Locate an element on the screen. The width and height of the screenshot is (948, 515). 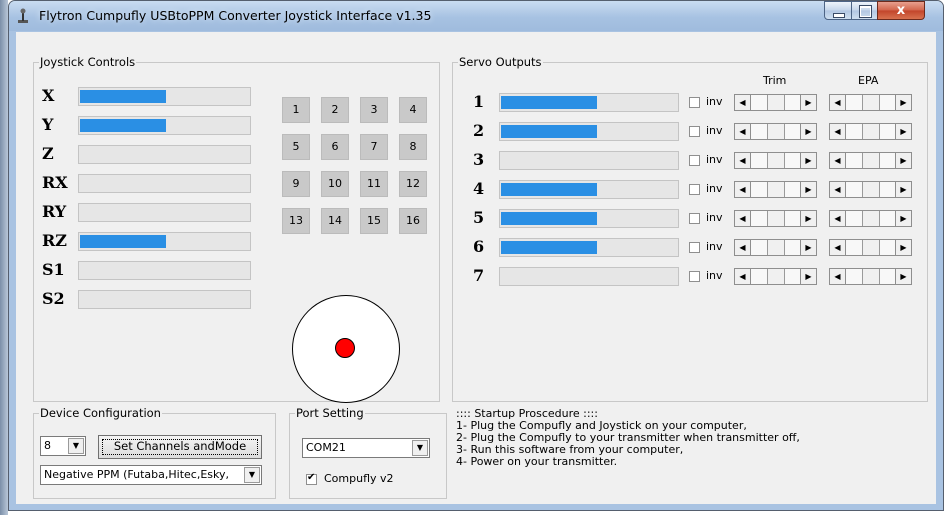
minimize-button is located at coordinates (838, 10).